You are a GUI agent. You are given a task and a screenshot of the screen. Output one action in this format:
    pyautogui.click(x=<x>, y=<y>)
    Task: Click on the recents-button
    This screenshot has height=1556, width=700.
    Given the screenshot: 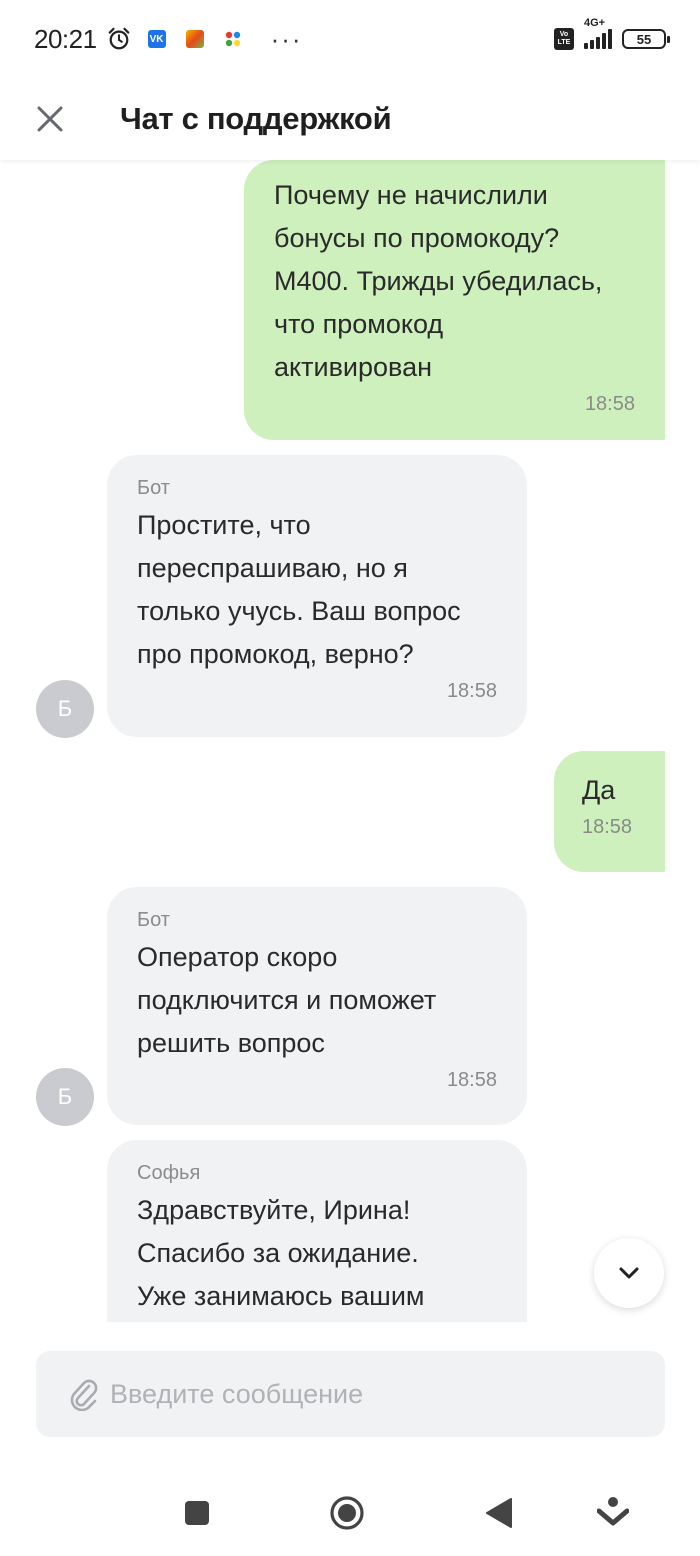 What is the action you would take?
    pyautogui.click(x=197, y=1513)
    